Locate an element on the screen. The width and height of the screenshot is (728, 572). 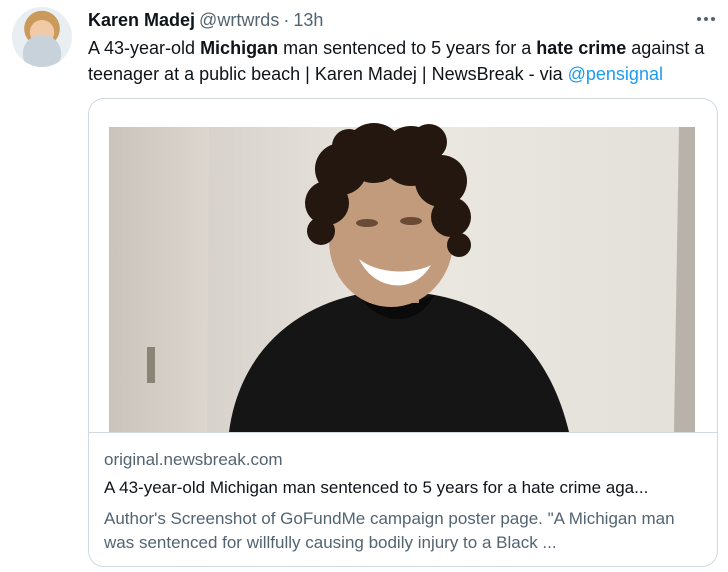
more-horizontal-icon is located at coordinates (706, 19).